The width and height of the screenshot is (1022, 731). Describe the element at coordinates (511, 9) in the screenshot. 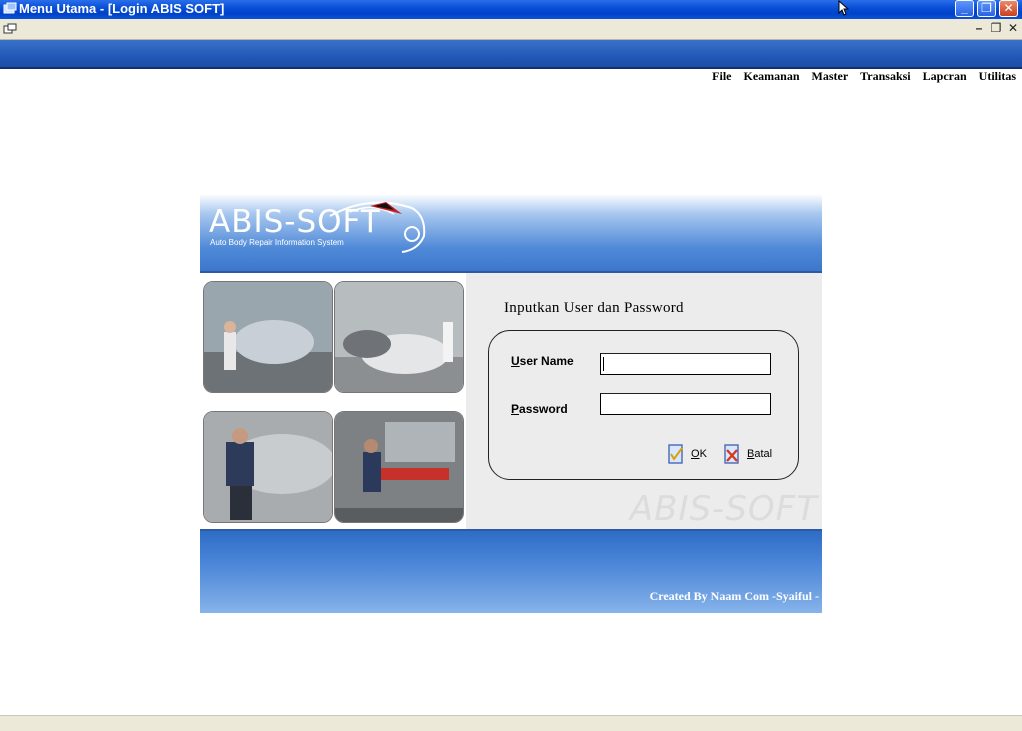

I see `window-titlebar: Menu Utama - [Login ABIS SOFT] _ ❐ ✕` at that location.